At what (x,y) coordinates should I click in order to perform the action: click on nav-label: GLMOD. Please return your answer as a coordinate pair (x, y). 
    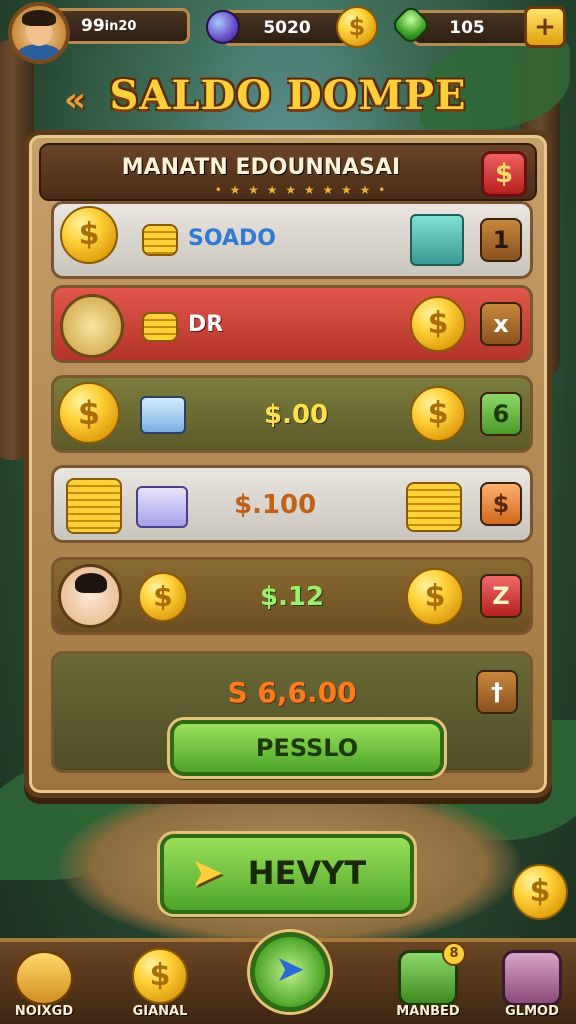
    Looking at the image, I should click on (532, 1011).